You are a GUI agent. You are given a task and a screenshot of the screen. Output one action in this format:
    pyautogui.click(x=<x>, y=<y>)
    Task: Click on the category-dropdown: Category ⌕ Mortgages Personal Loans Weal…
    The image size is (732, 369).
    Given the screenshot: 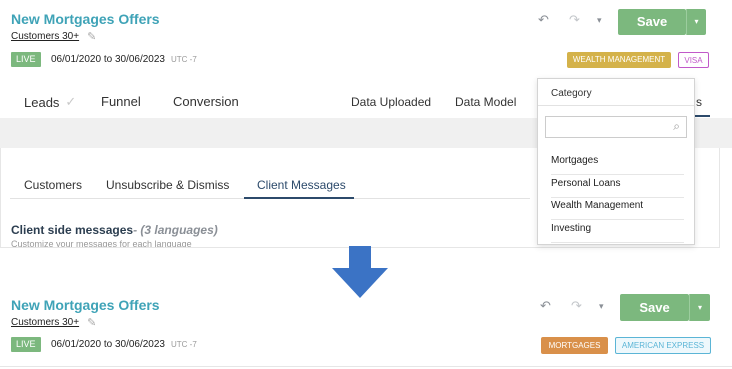 What is the action you would take?
    pyautogui.click(x=616, y=161)
    